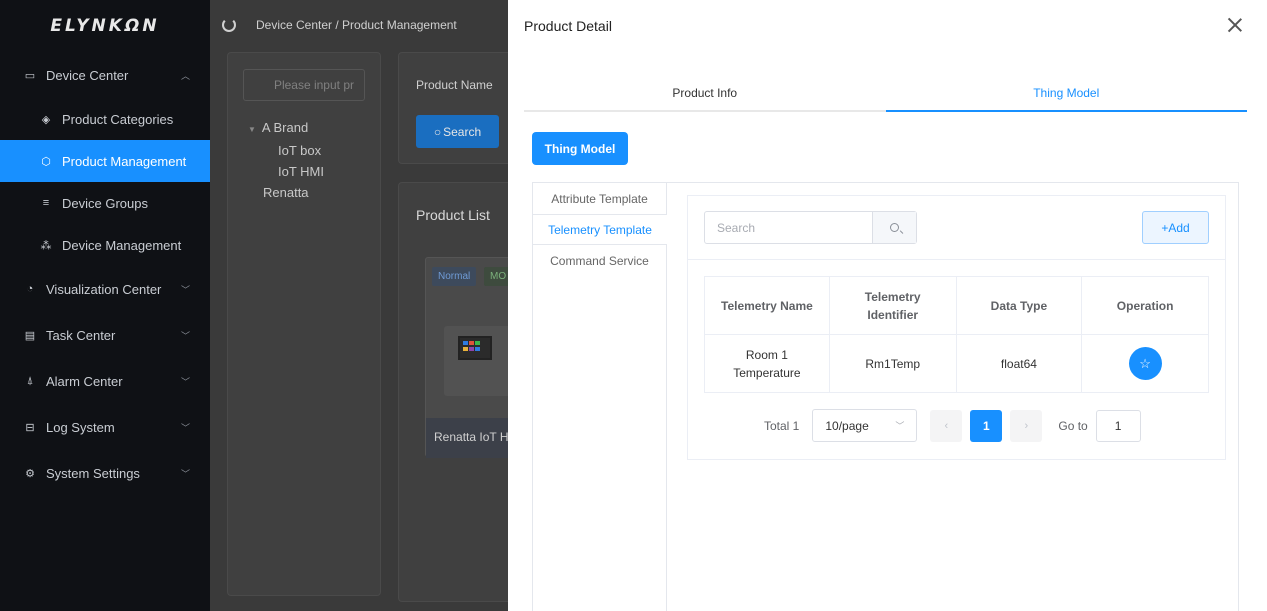  I want to click on product-list-panel: Product List Normal MO Renatta IoT H, so click(459, 392).